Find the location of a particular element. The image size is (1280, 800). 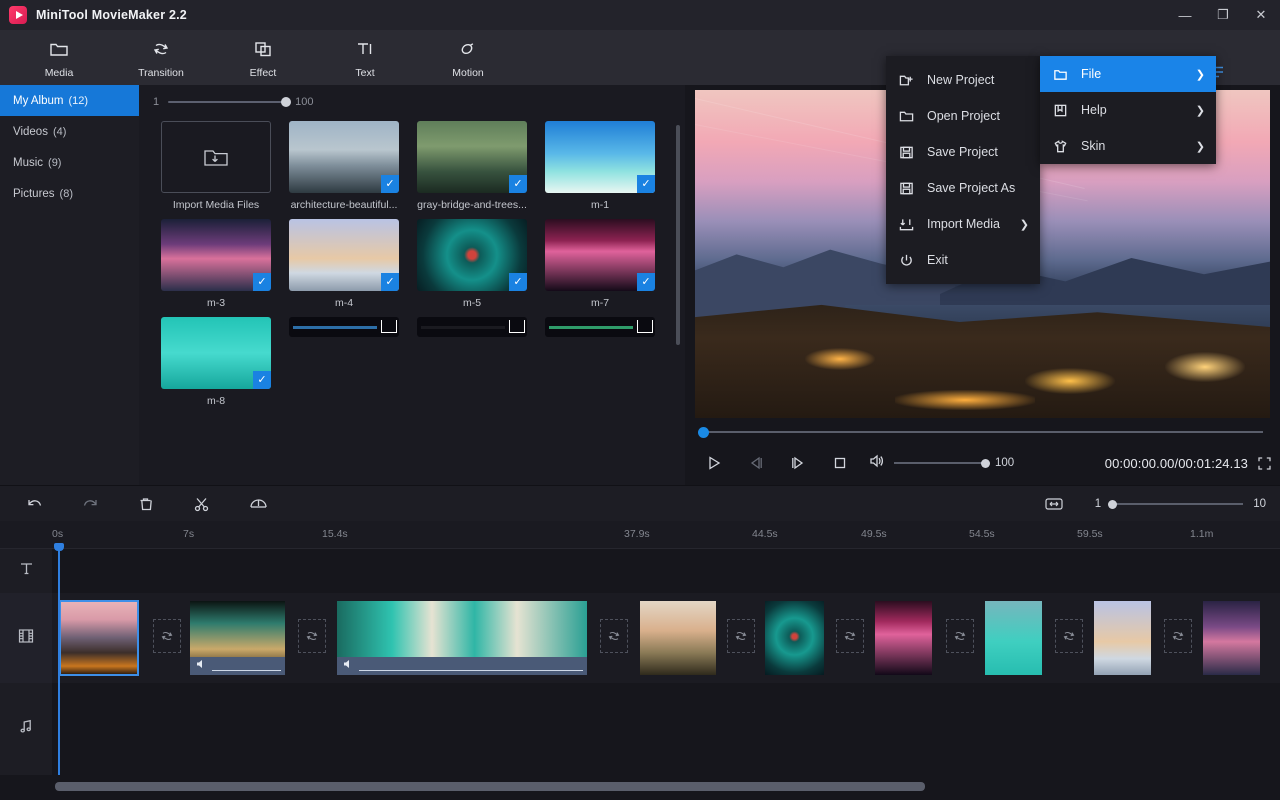

media-zoom-track is located at coordinates (230, 102).